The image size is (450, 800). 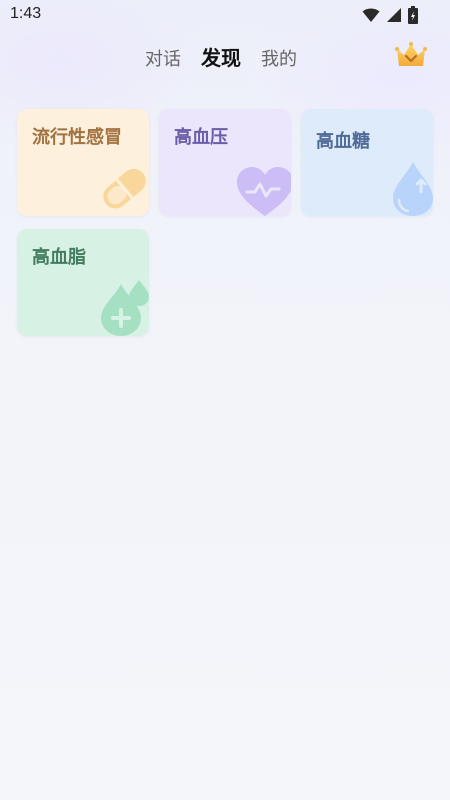 What do you see at coordinates (411, 55) in the screenshot?
I see `crown-icon` at bounding box center [411, 55].